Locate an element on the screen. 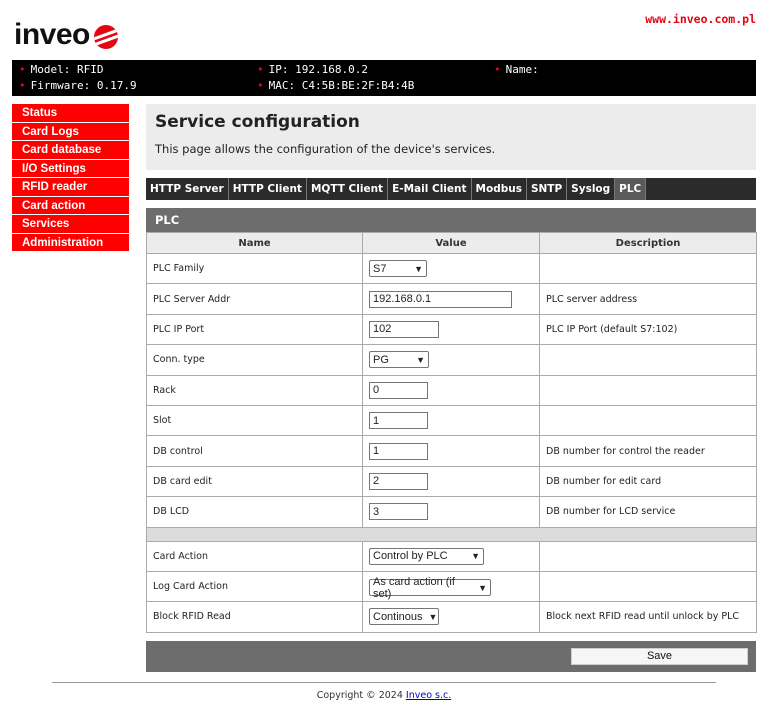 This screenshot has height=711, width=768. copyright: Copyright © 2024 Inveo s.c. is located at coordinates (384, 695).